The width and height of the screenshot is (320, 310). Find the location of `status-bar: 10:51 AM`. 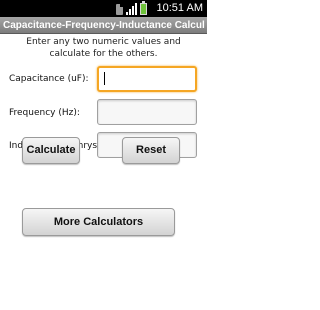

status-bar: 10:51 AM is located at coordinates (103, 8).